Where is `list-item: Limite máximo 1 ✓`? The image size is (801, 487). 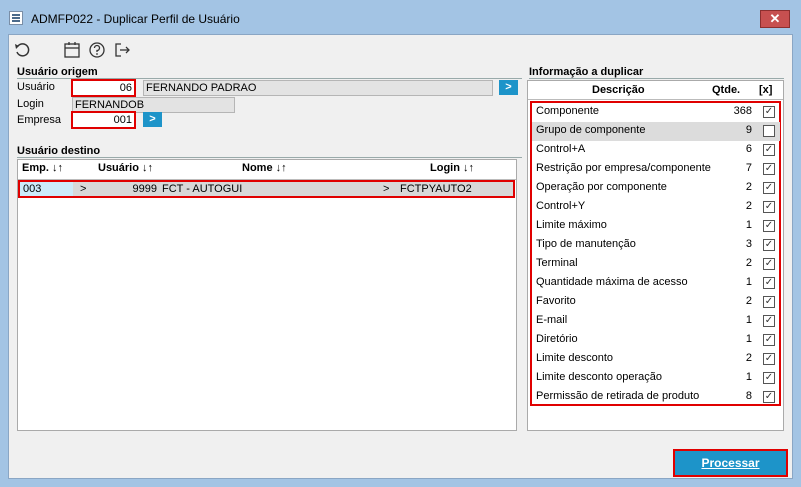 list-item: Limite máximo 1 ✓ is located at coordinates (656, 226).